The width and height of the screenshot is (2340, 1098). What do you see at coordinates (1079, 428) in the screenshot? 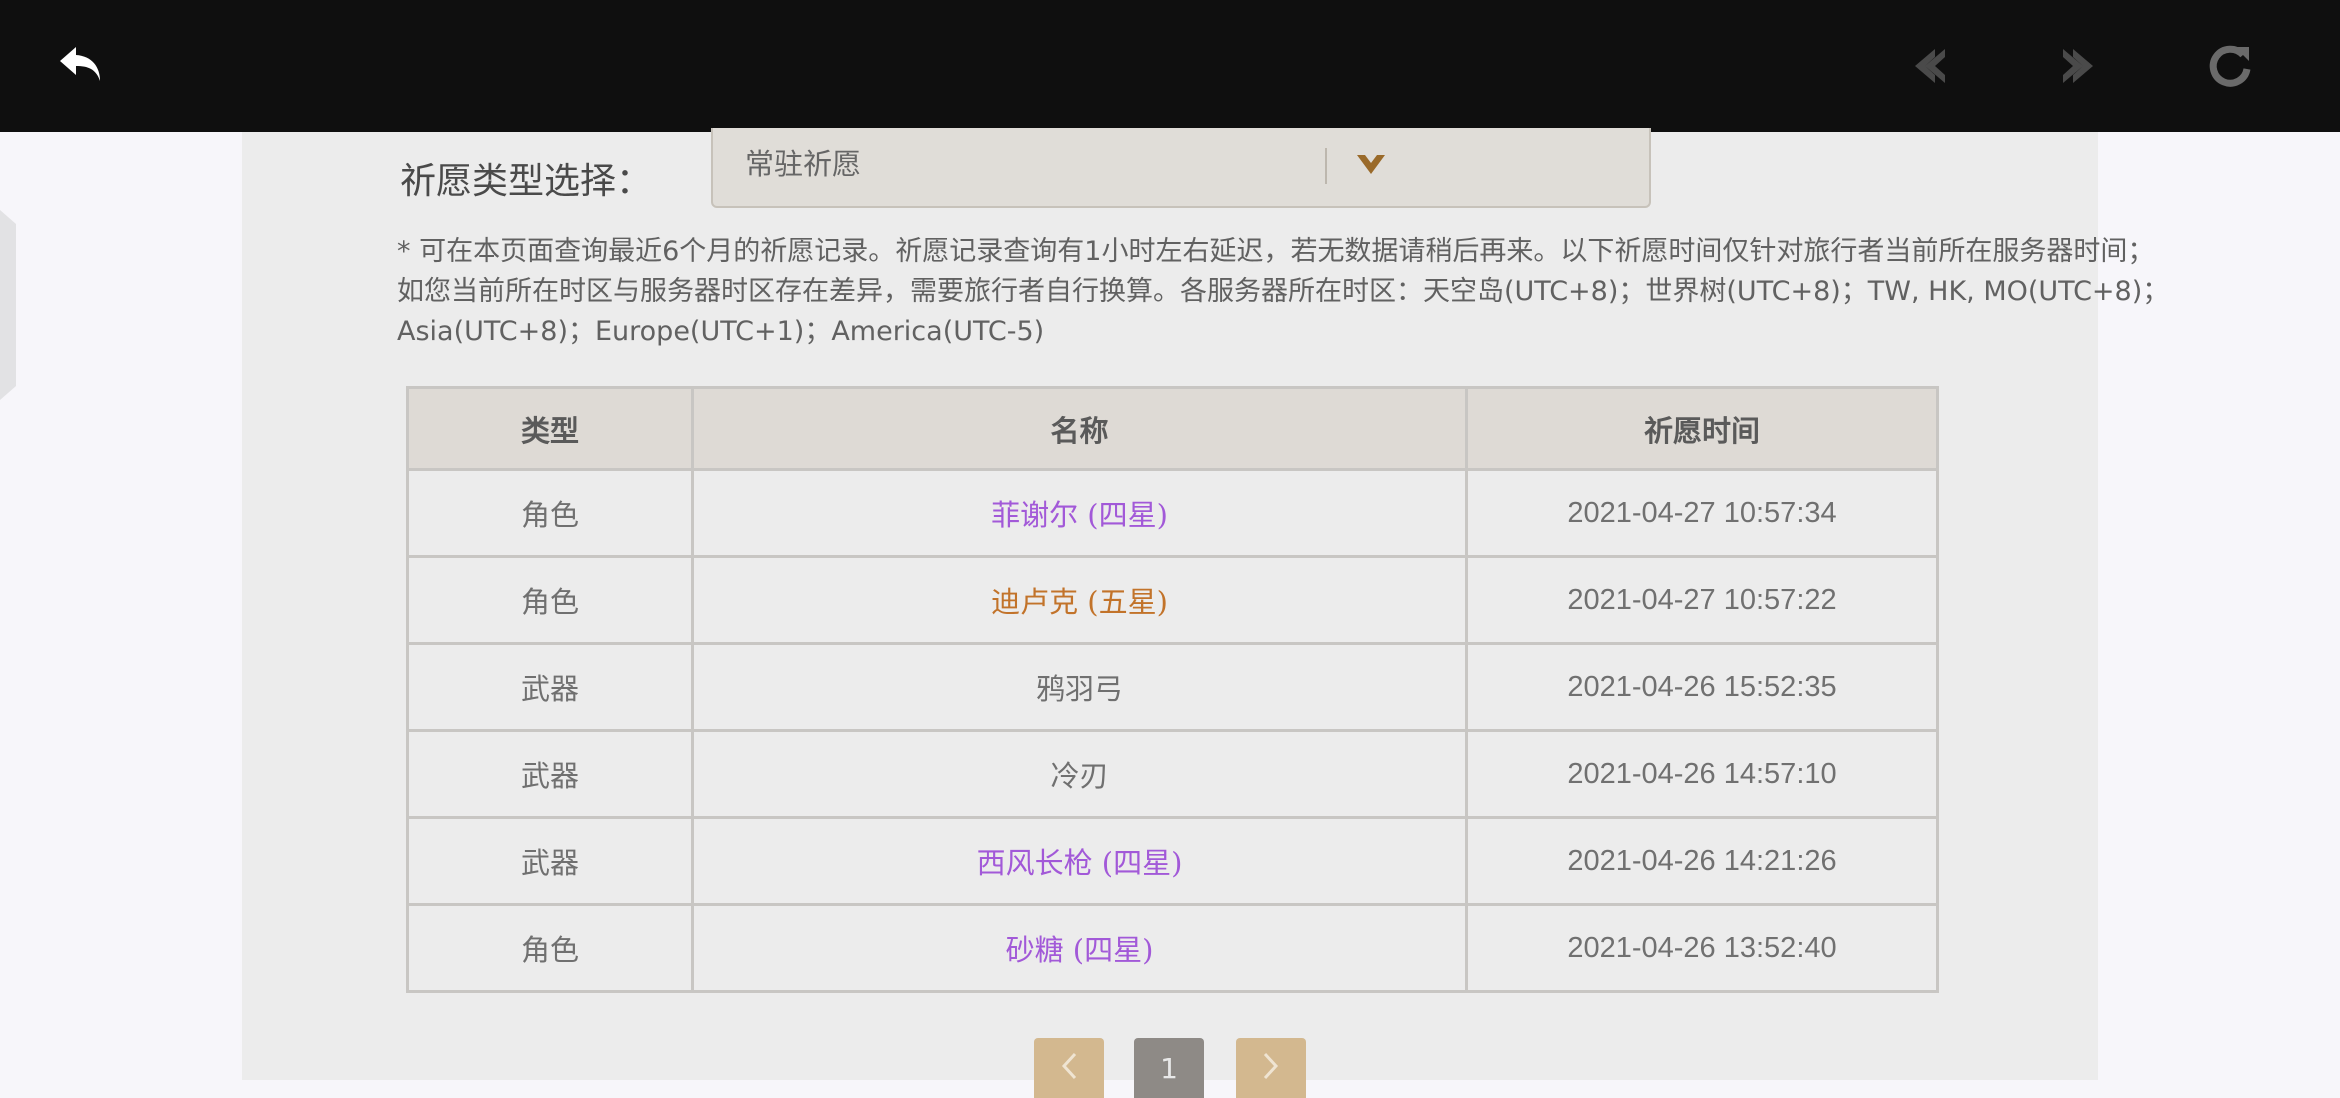
I see `header-name: 名称` at bounding box center [1079, 428].